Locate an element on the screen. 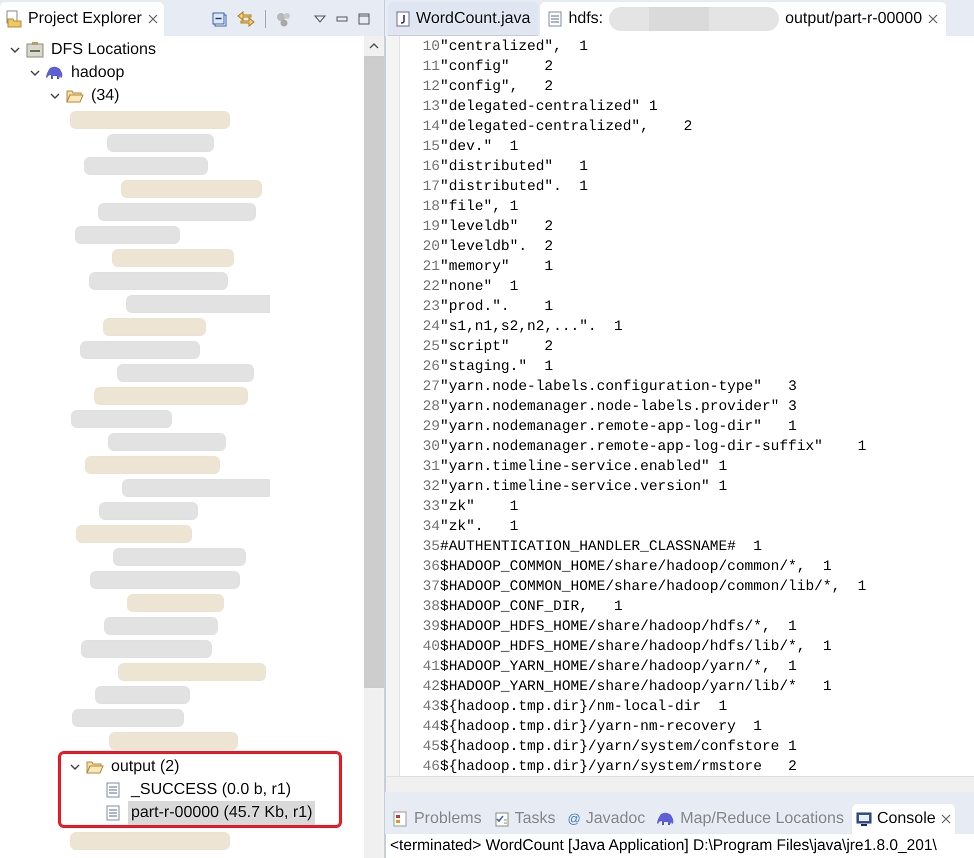 The height and width of the screenshot is (858, 974). clipboard-icon is located at coordinates (502, 819).